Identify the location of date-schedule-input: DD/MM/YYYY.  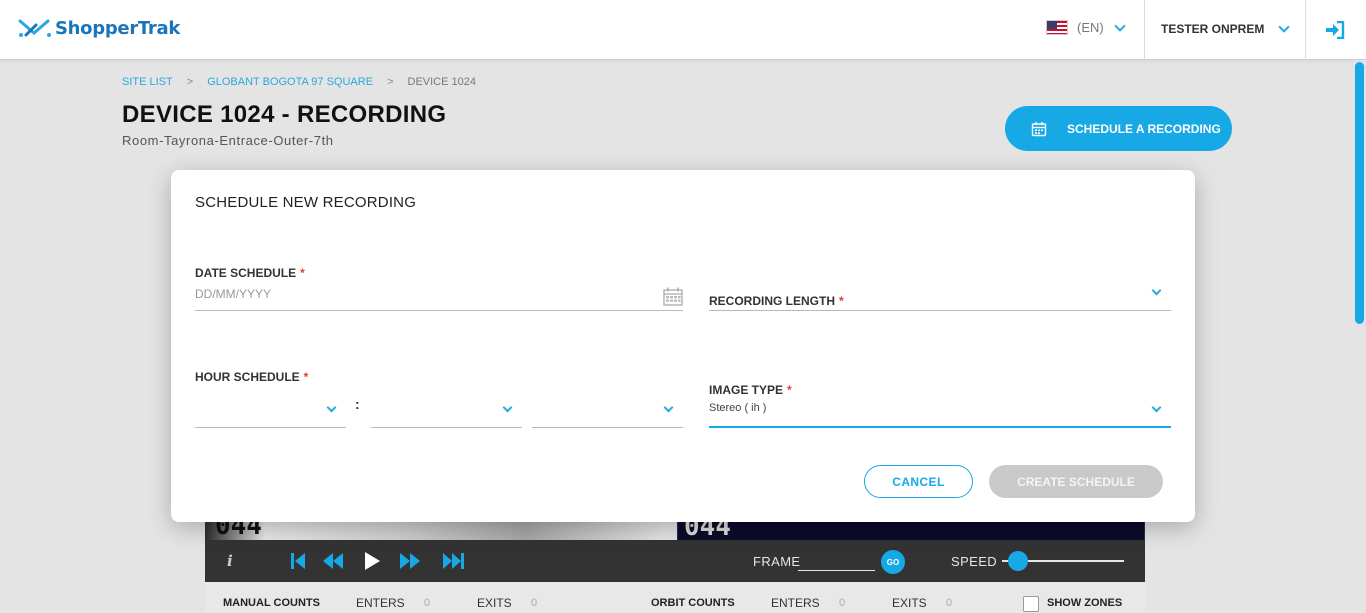
(233, 294).